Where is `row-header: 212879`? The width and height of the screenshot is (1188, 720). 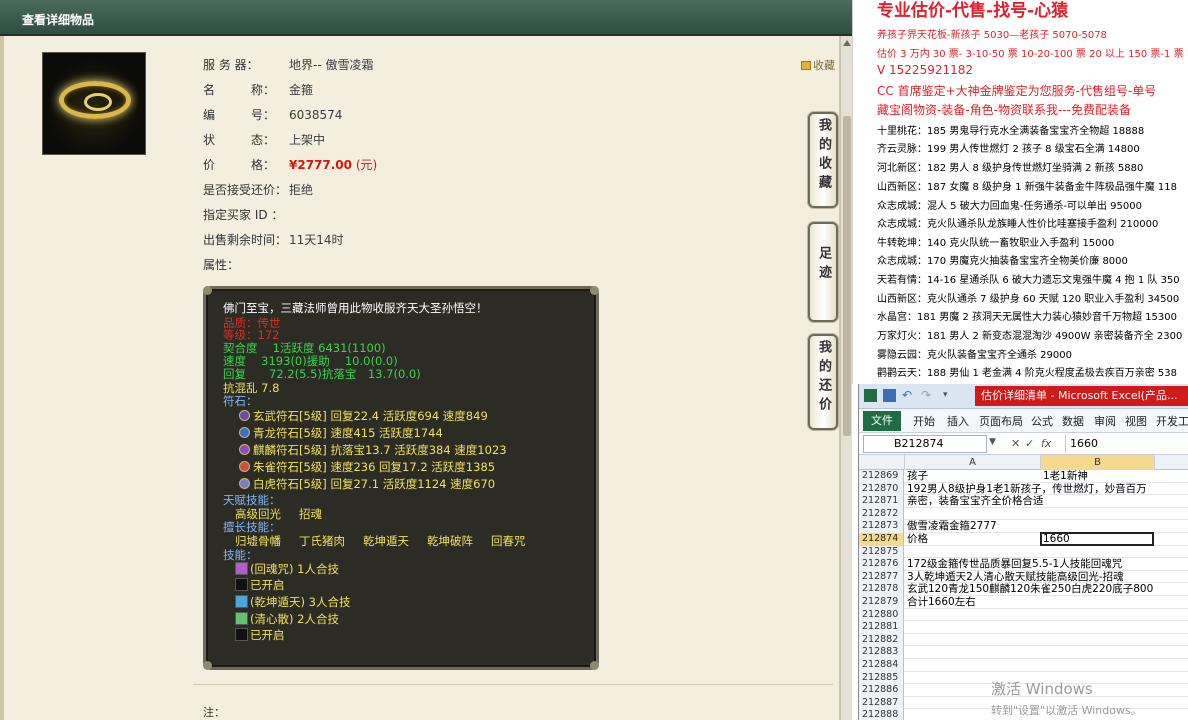
row-header: 212879 is located at coordinates (881, 602).